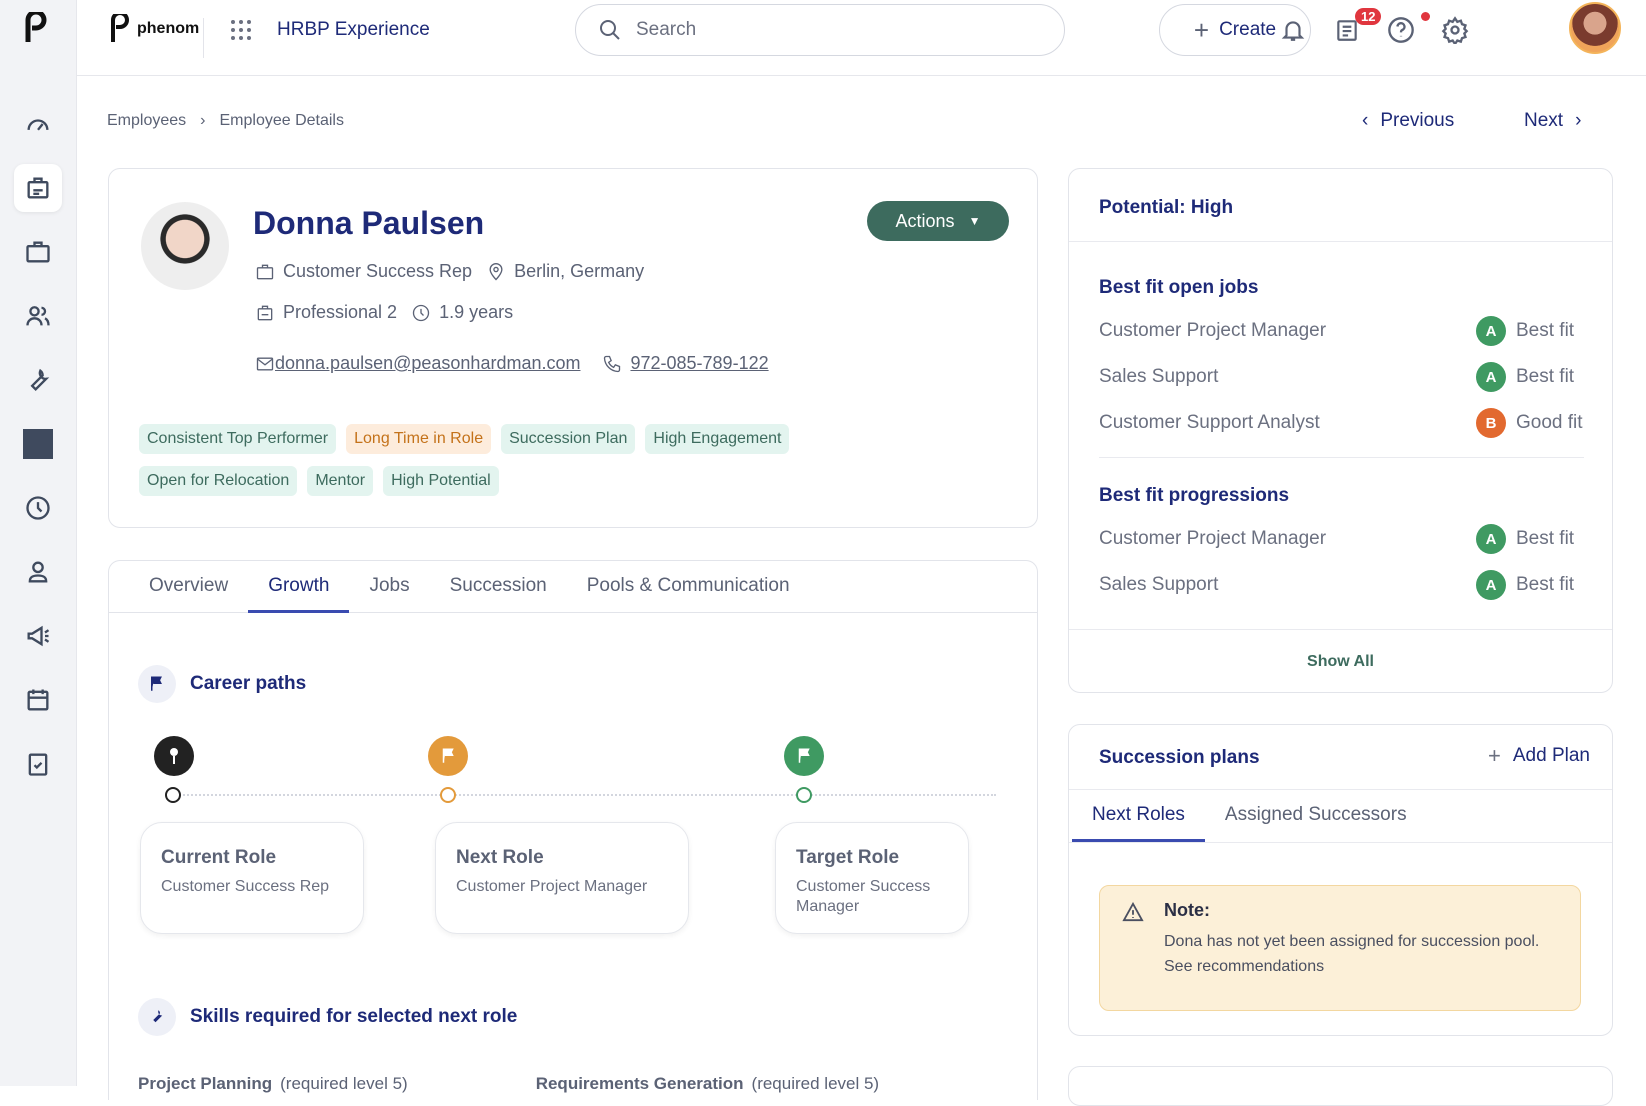 The image size is (1646, 1106). What do you see at coordinates (1346, 539) in the screenshot?
I see `progression-row: Customer Project Manager A Best fit` at bounding box center [1346, 539].